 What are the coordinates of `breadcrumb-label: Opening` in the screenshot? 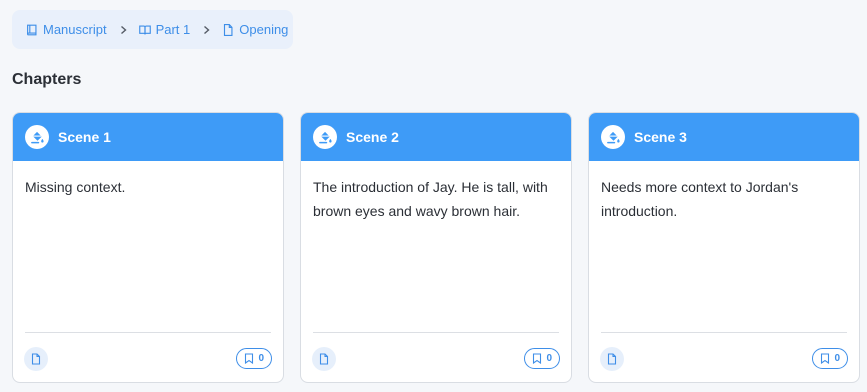 It's located at (264, 29).